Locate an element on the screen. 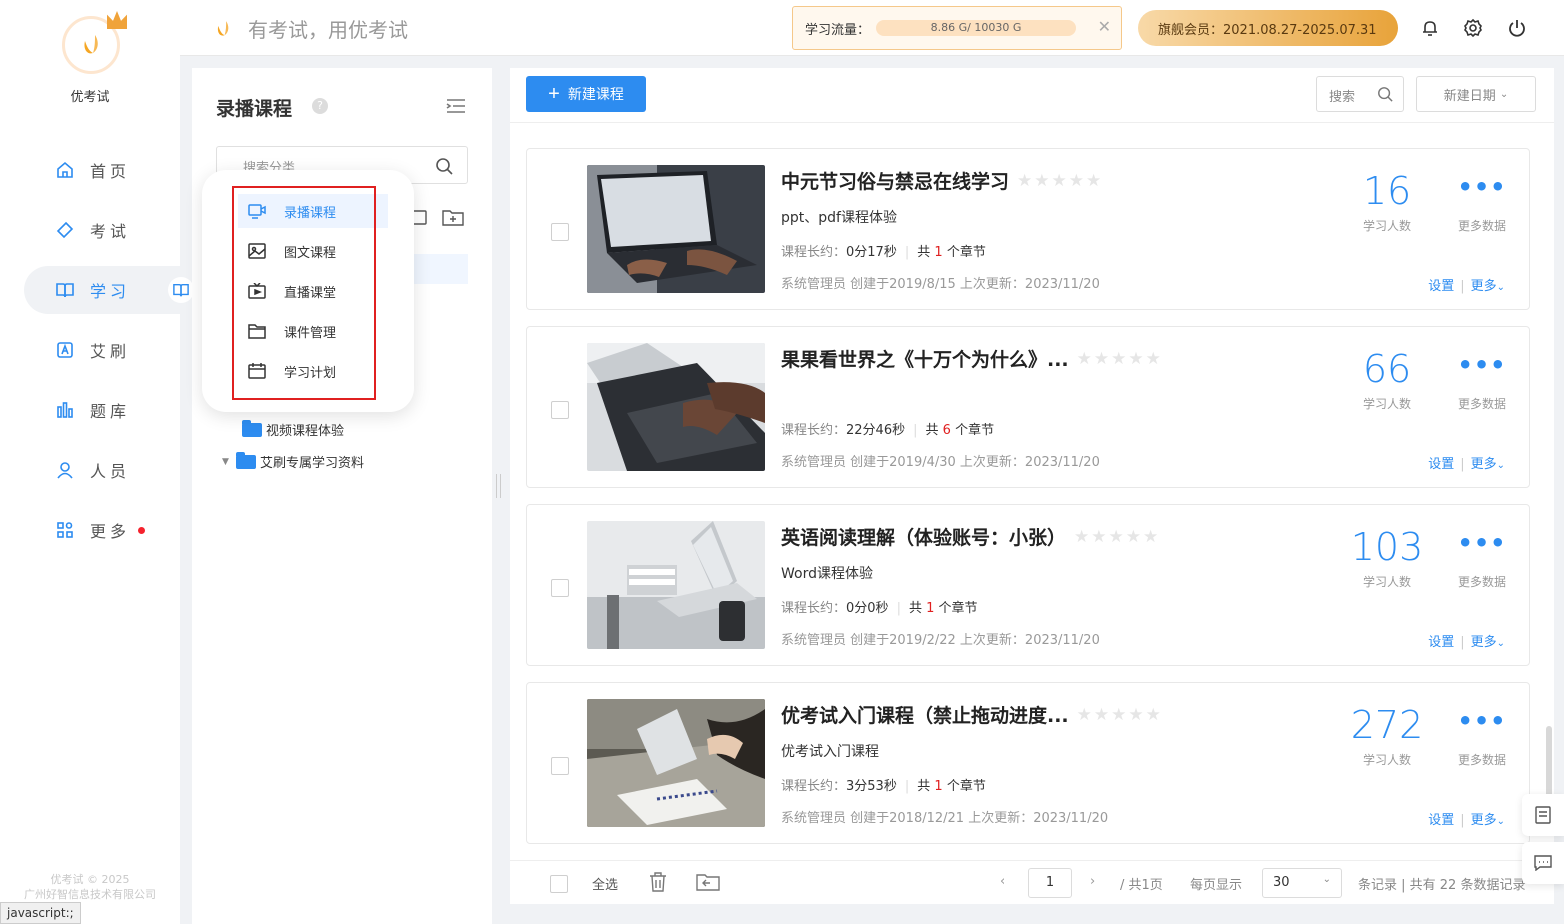  chapters-suffix: 个章节 is located at coordinates (966, 786).